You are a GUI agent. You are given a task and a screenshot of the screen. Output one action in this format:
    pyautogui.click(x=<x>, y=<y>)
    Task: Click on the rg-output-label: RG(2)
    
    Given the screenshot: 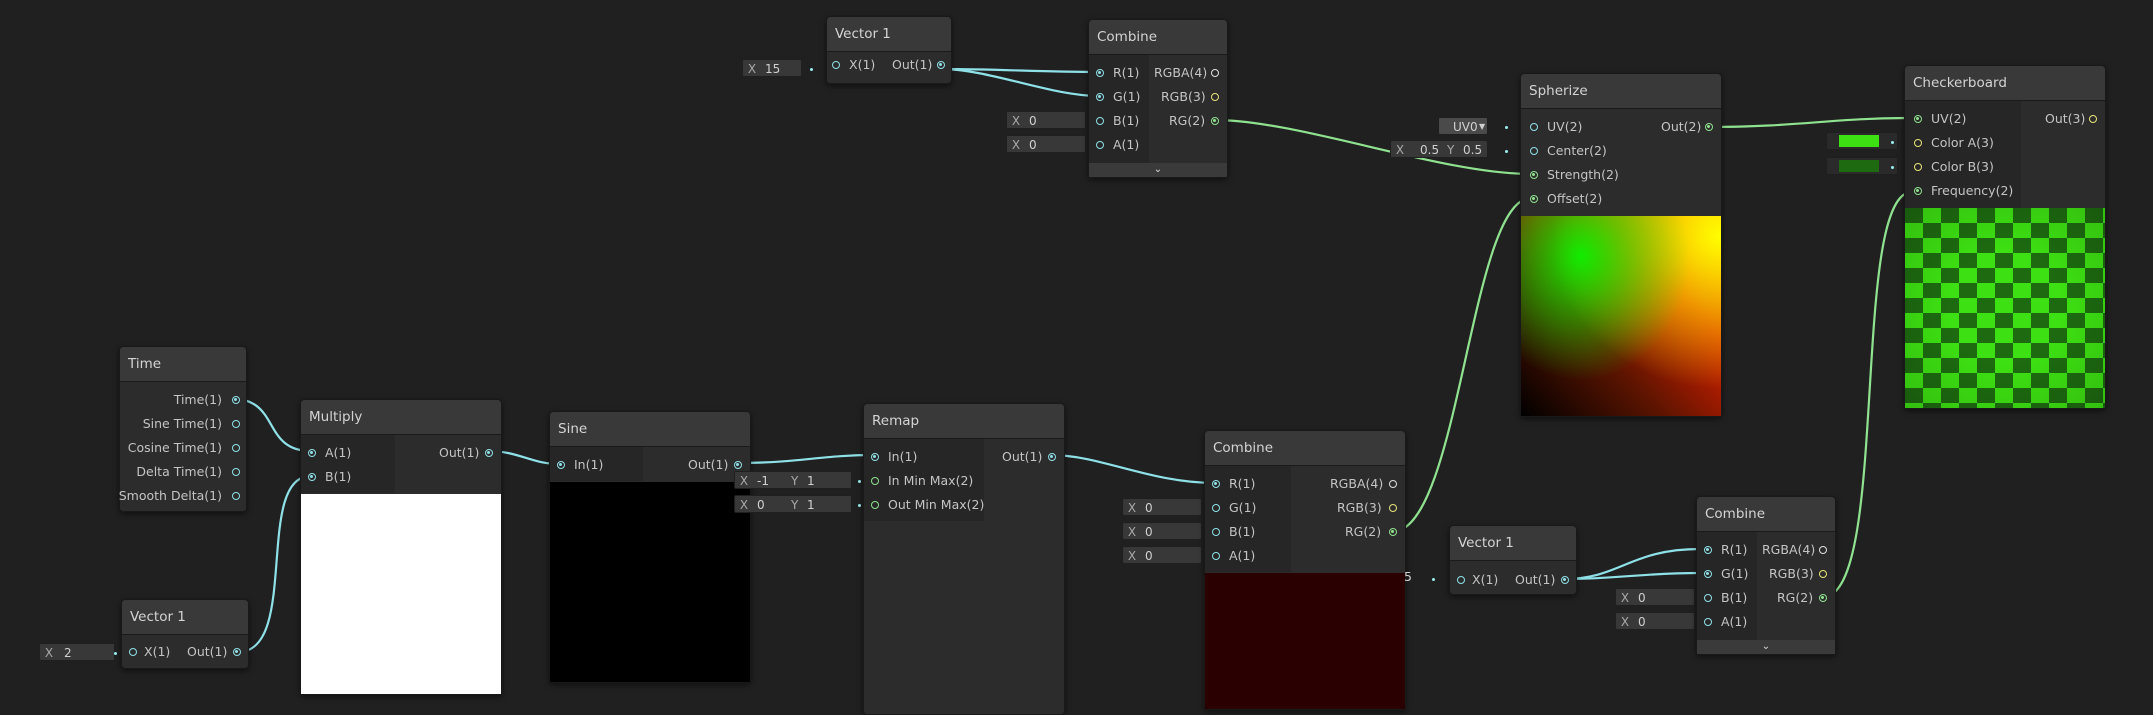 What is the action you would take?
    pyautogui.click(x=1363, y=531)
    